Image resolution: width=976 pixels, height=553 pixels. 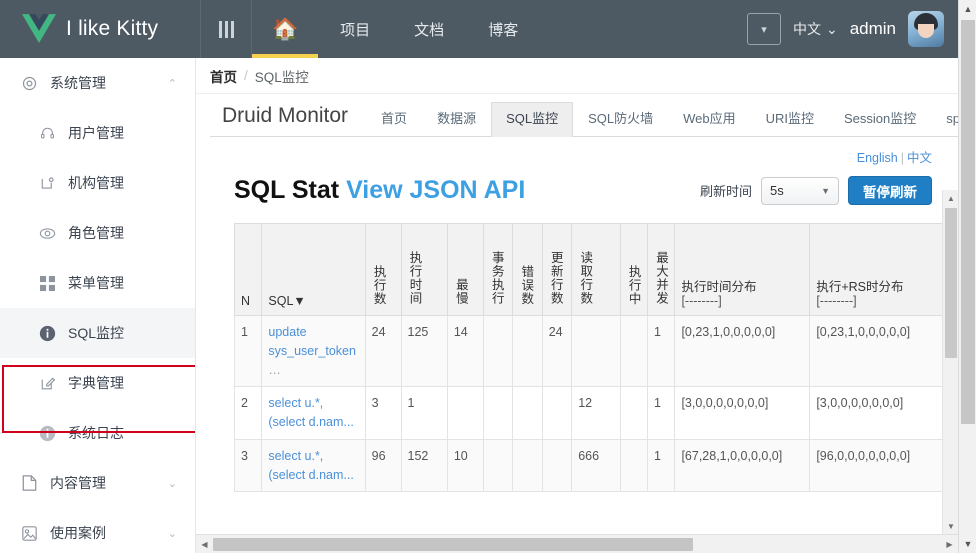 I want to click on sidebar-item-label: 菜单管理, so click(x=96, y=283).